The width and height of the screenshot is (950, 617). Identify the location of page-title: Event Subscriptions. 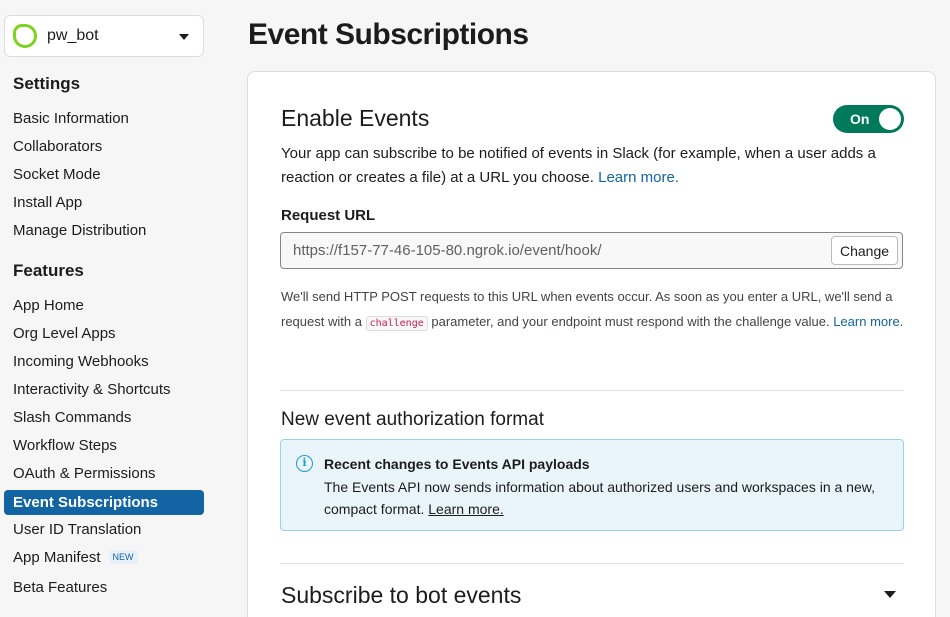
(388, 34).